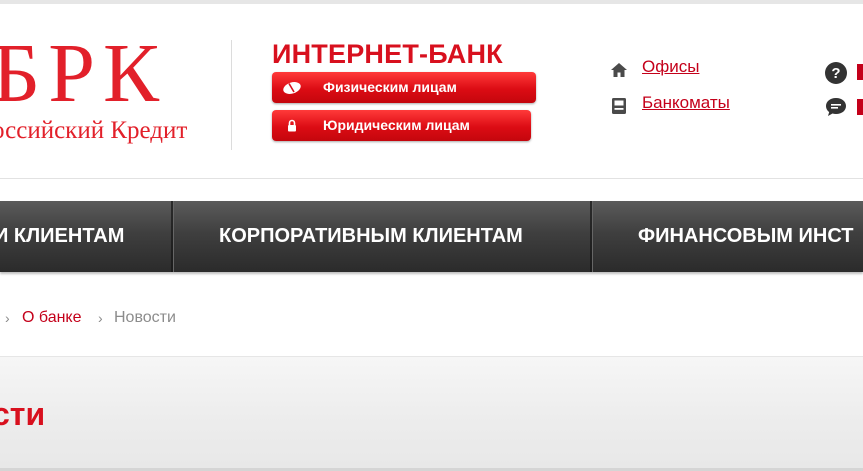 Image resolution: width=863 pixels, height=471 pixels. I want to click on legal-entities-login-label: Юридическим лицам, so click(396, 125).